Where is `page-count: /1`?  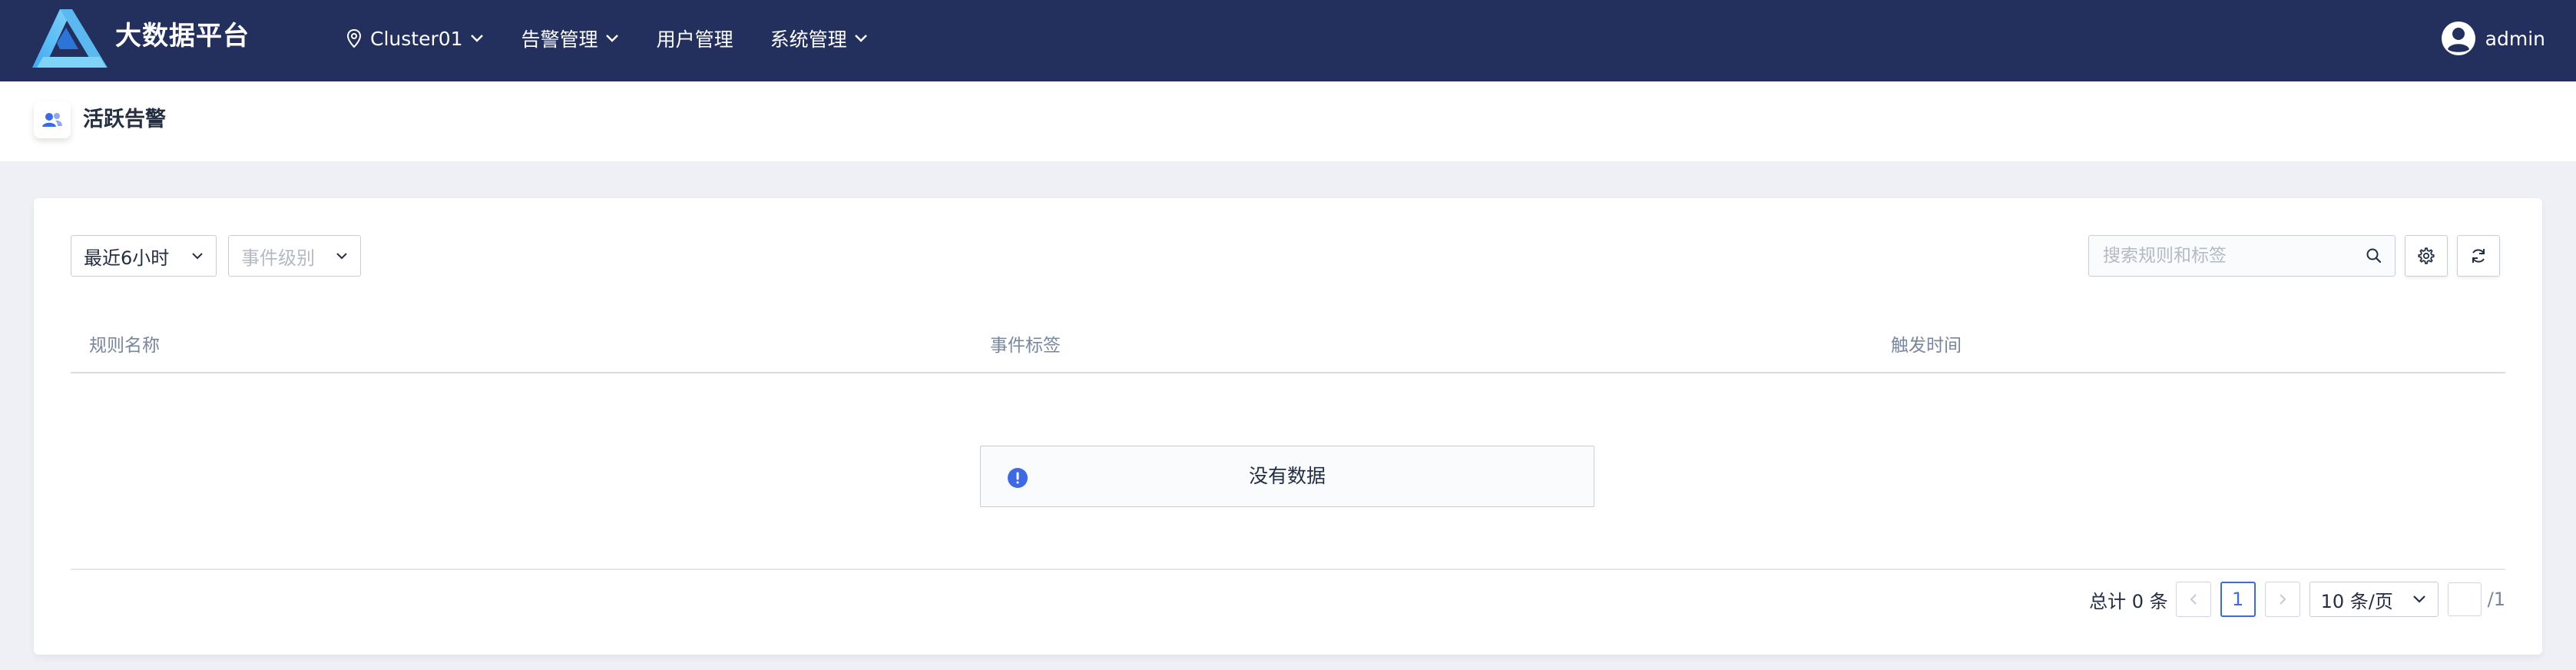
page-count: /1 is located at coordinates (2496, 599).